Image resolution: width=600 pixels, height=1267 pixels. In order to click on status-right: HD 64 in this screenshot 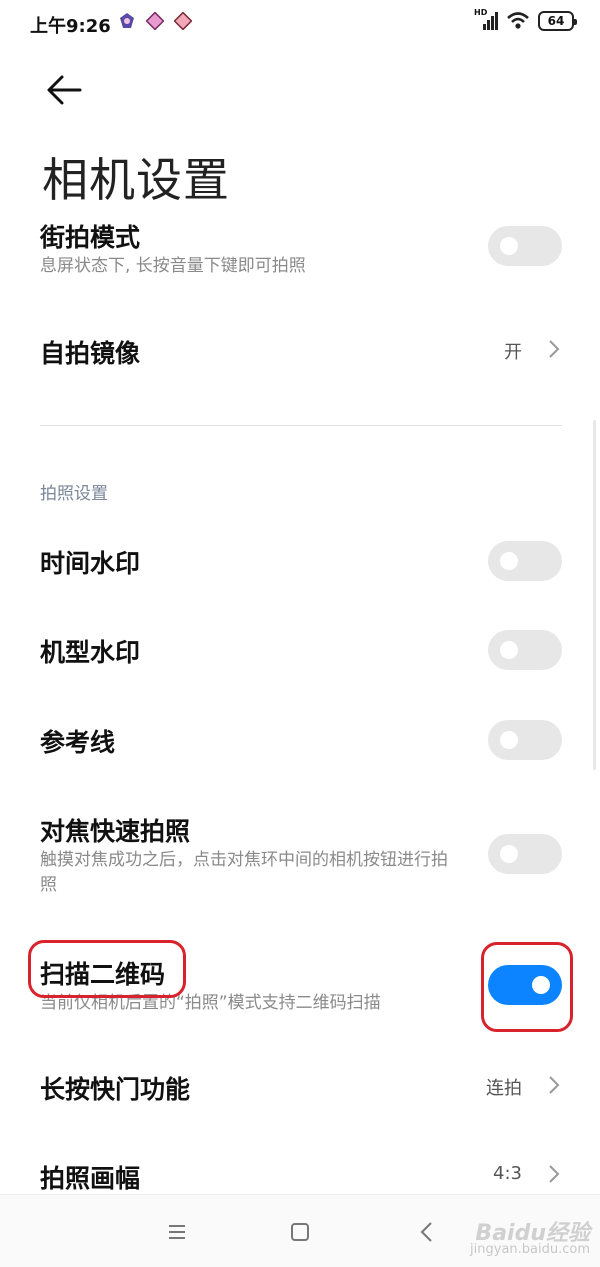, I will do `click(525, 19)`.